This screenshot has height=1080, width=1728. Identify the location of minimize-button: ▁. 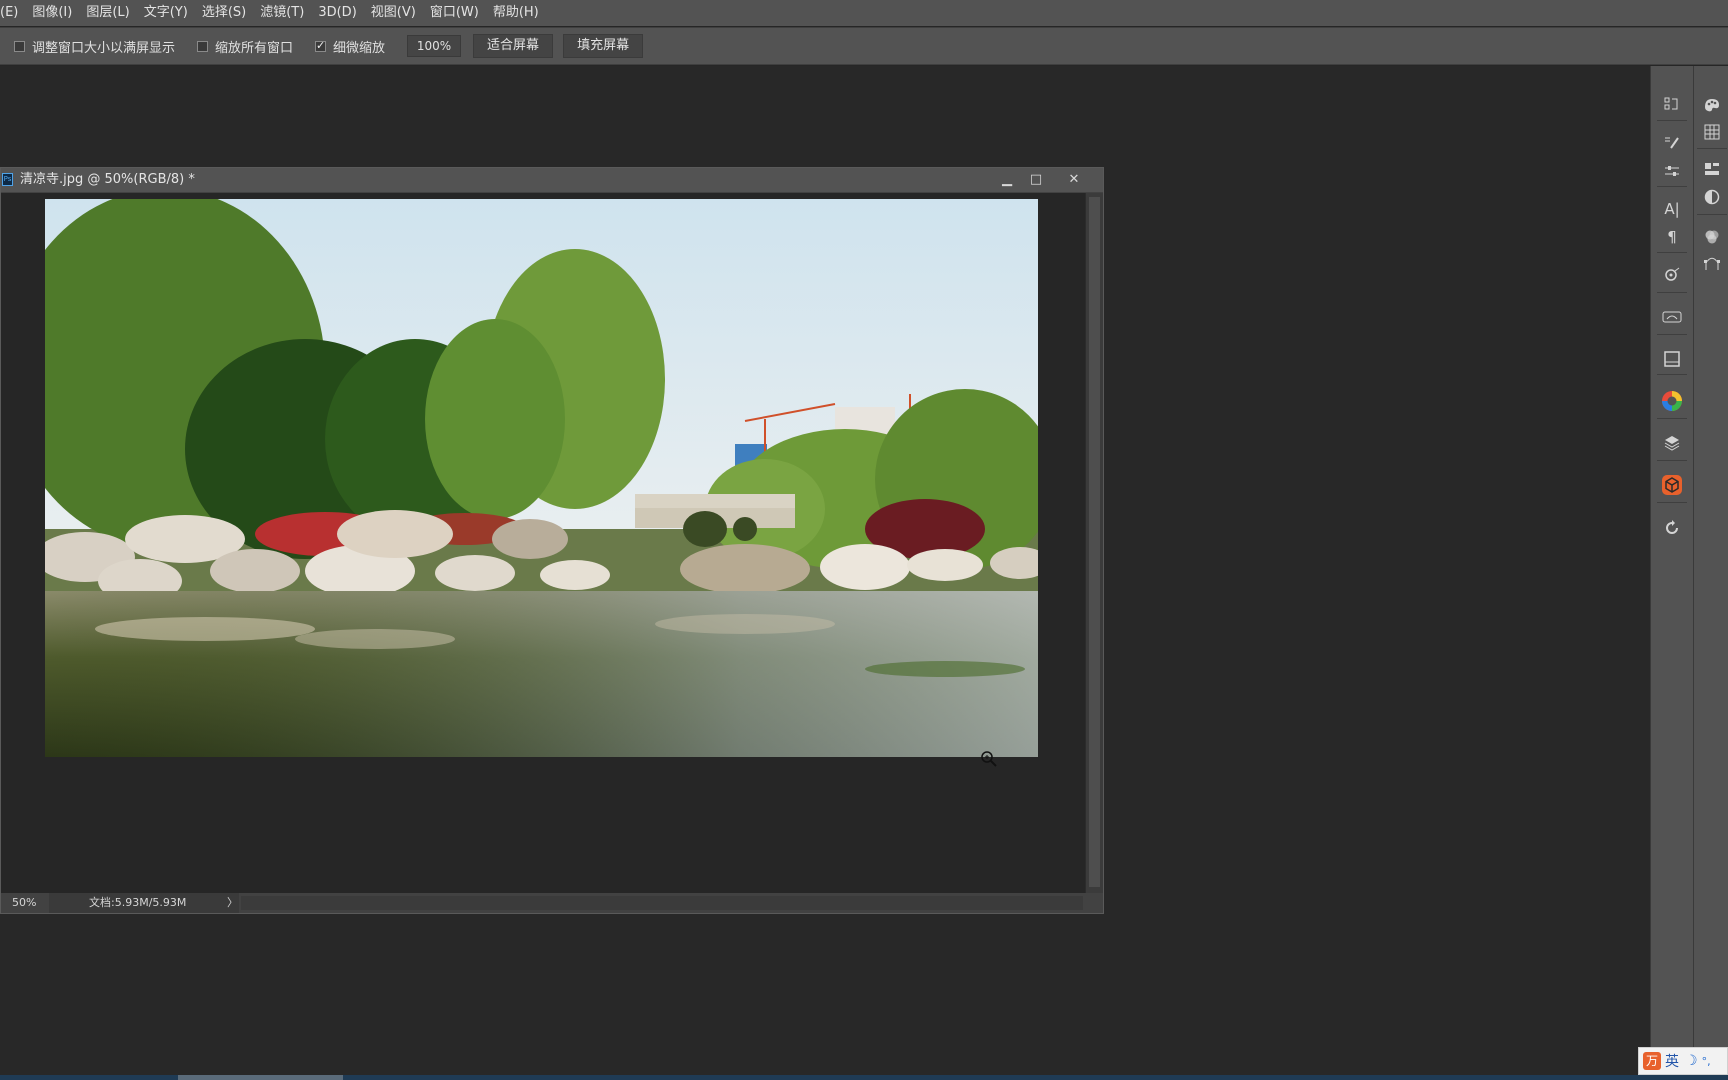
(1007, 180).